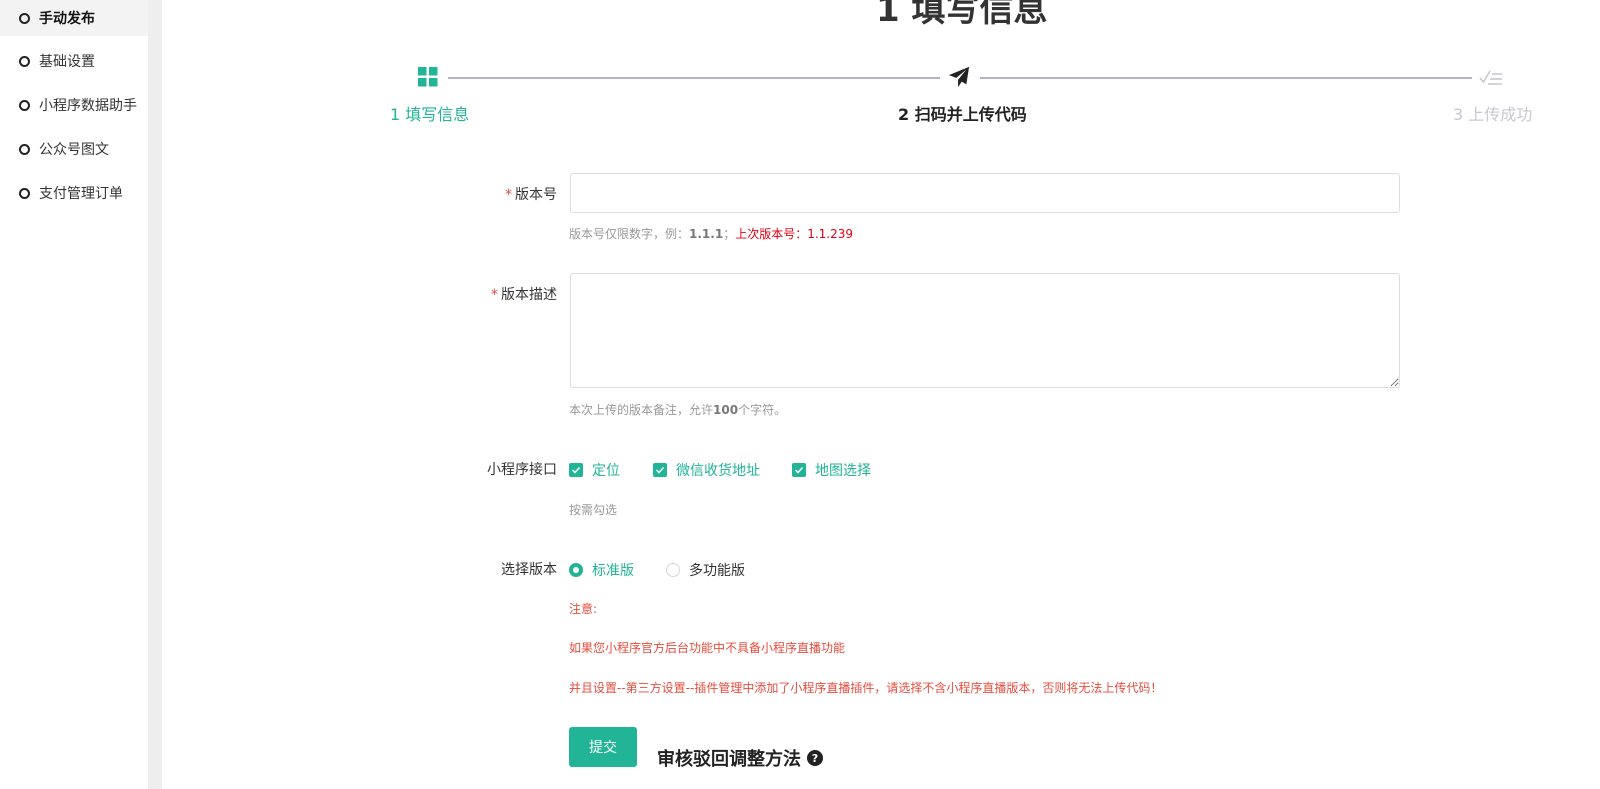 Image resolution: width=1600 pixels, height=789 pixels. I want to click on submit-button: 提交, so click(603, 747).